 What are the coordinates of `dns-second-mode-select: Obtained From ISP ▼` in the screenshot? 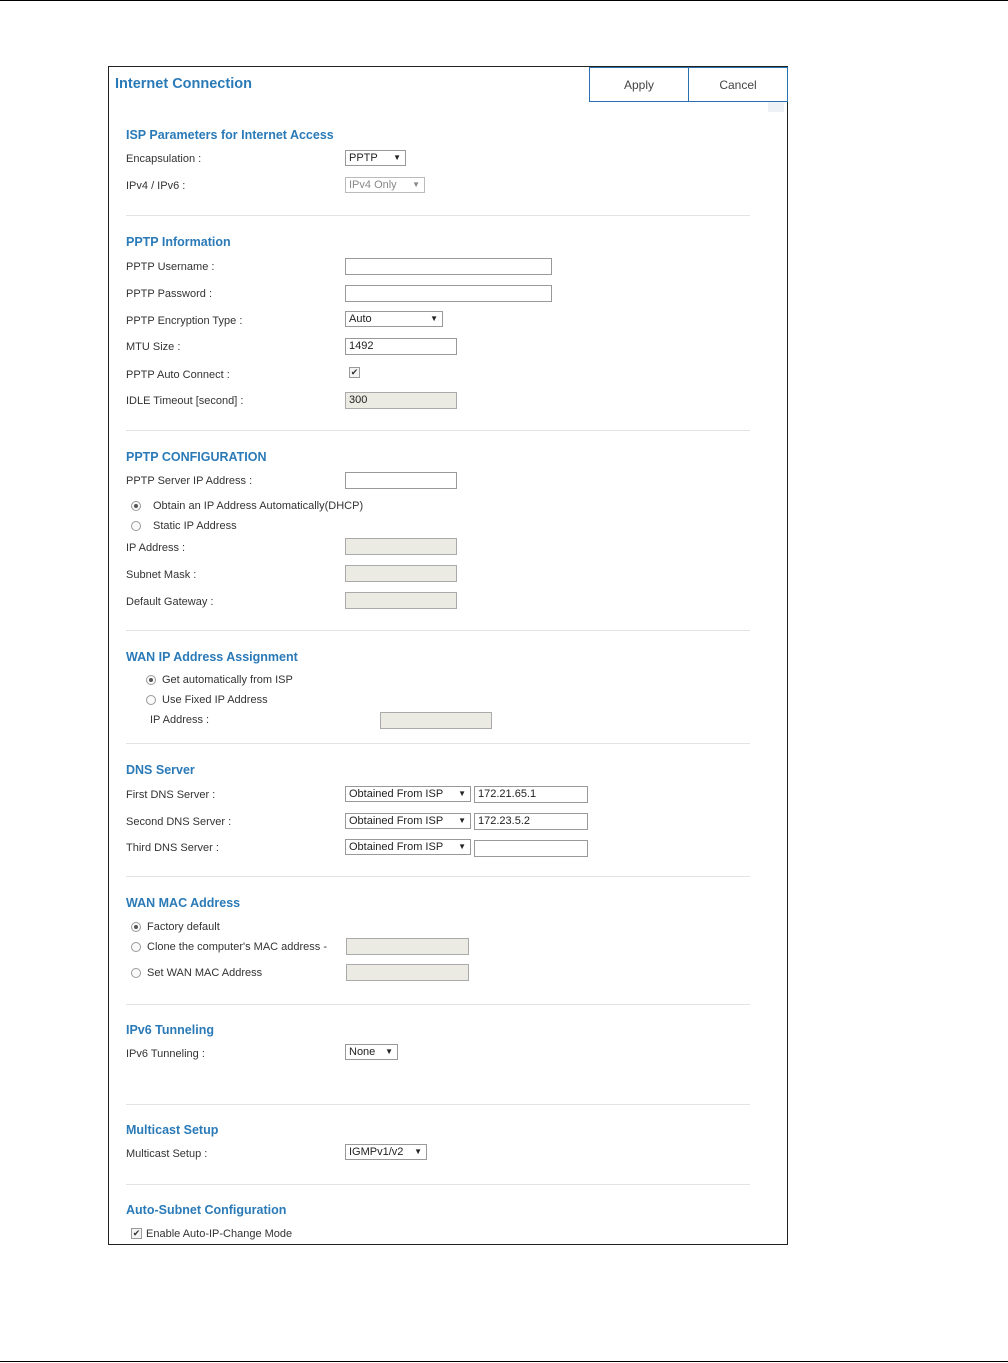 It's located at (408, 821).